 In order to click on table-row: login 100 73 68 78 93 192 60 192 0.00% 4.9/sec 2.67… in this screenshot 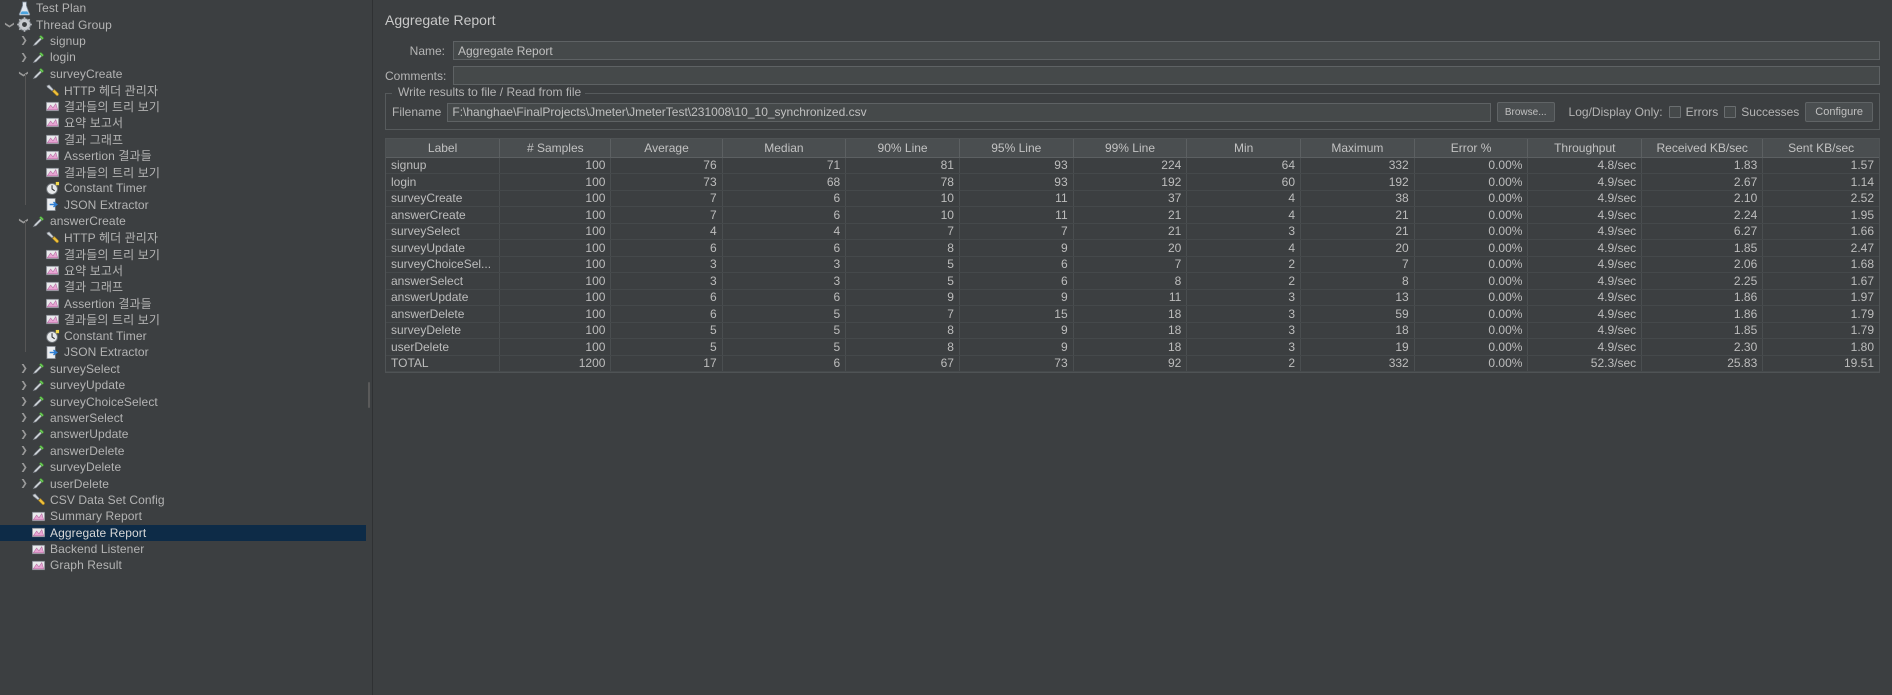, I will do `click(1132, 182)`.